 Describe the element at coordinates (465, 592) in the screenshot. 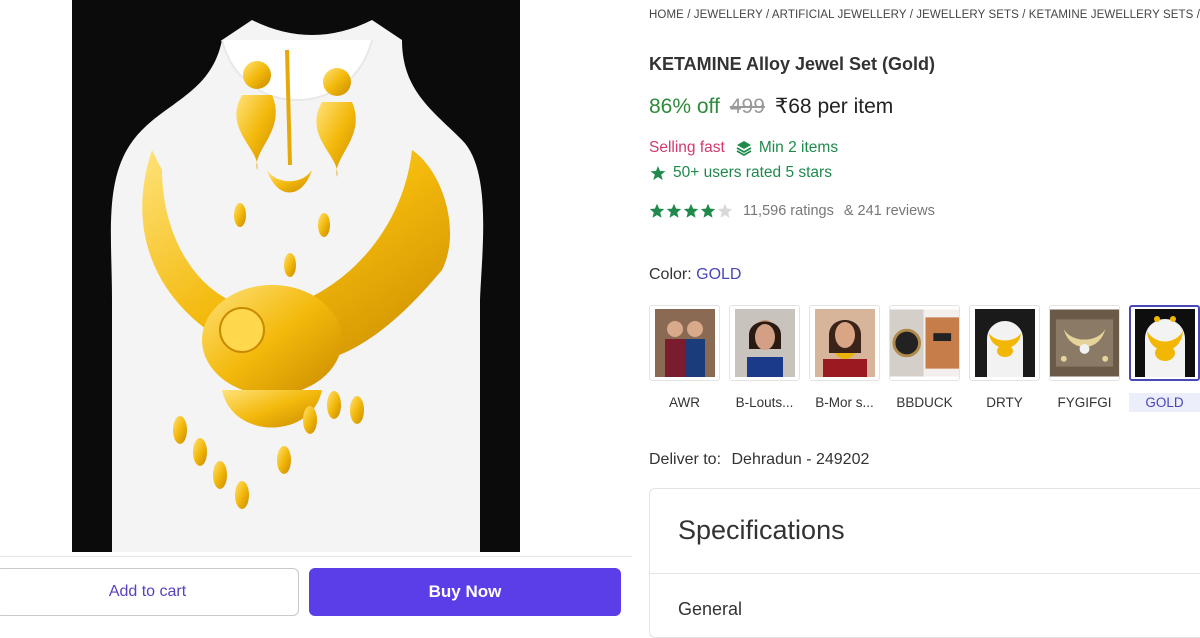

I see `buy-now-button: Buy Now` at that location.